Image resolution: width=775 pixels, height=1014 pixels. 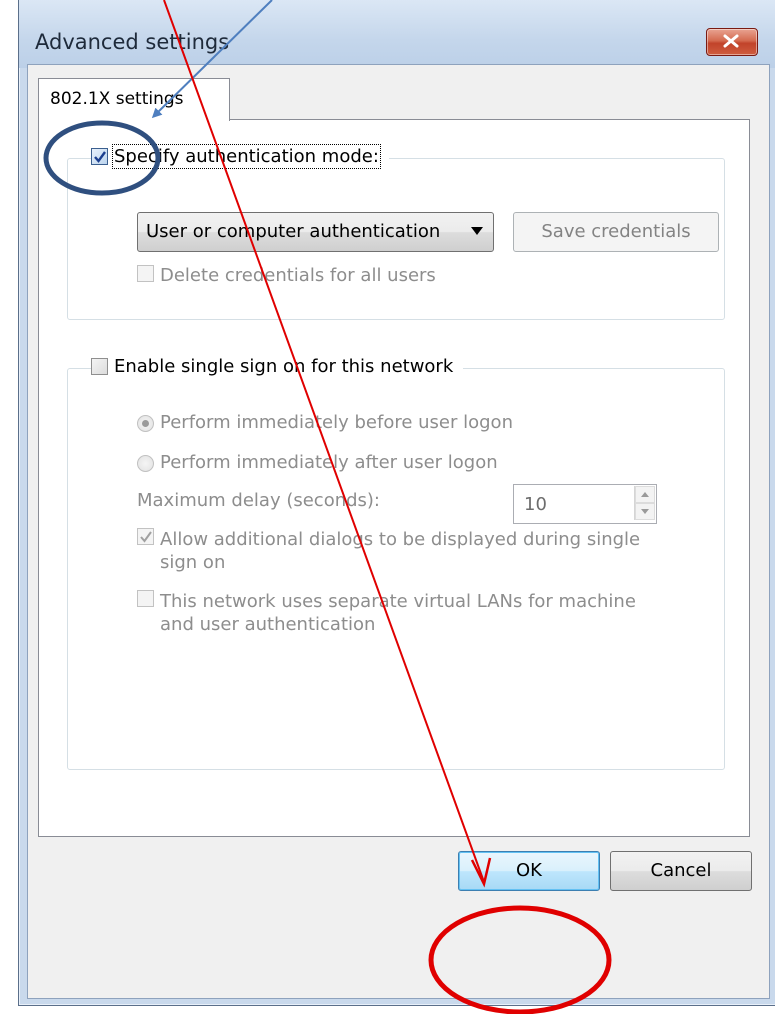 What do you see at coordinates (117, 99) in the screenshot?
I see `tab-label: 802.1X settings` at bounding box center [117, 99].